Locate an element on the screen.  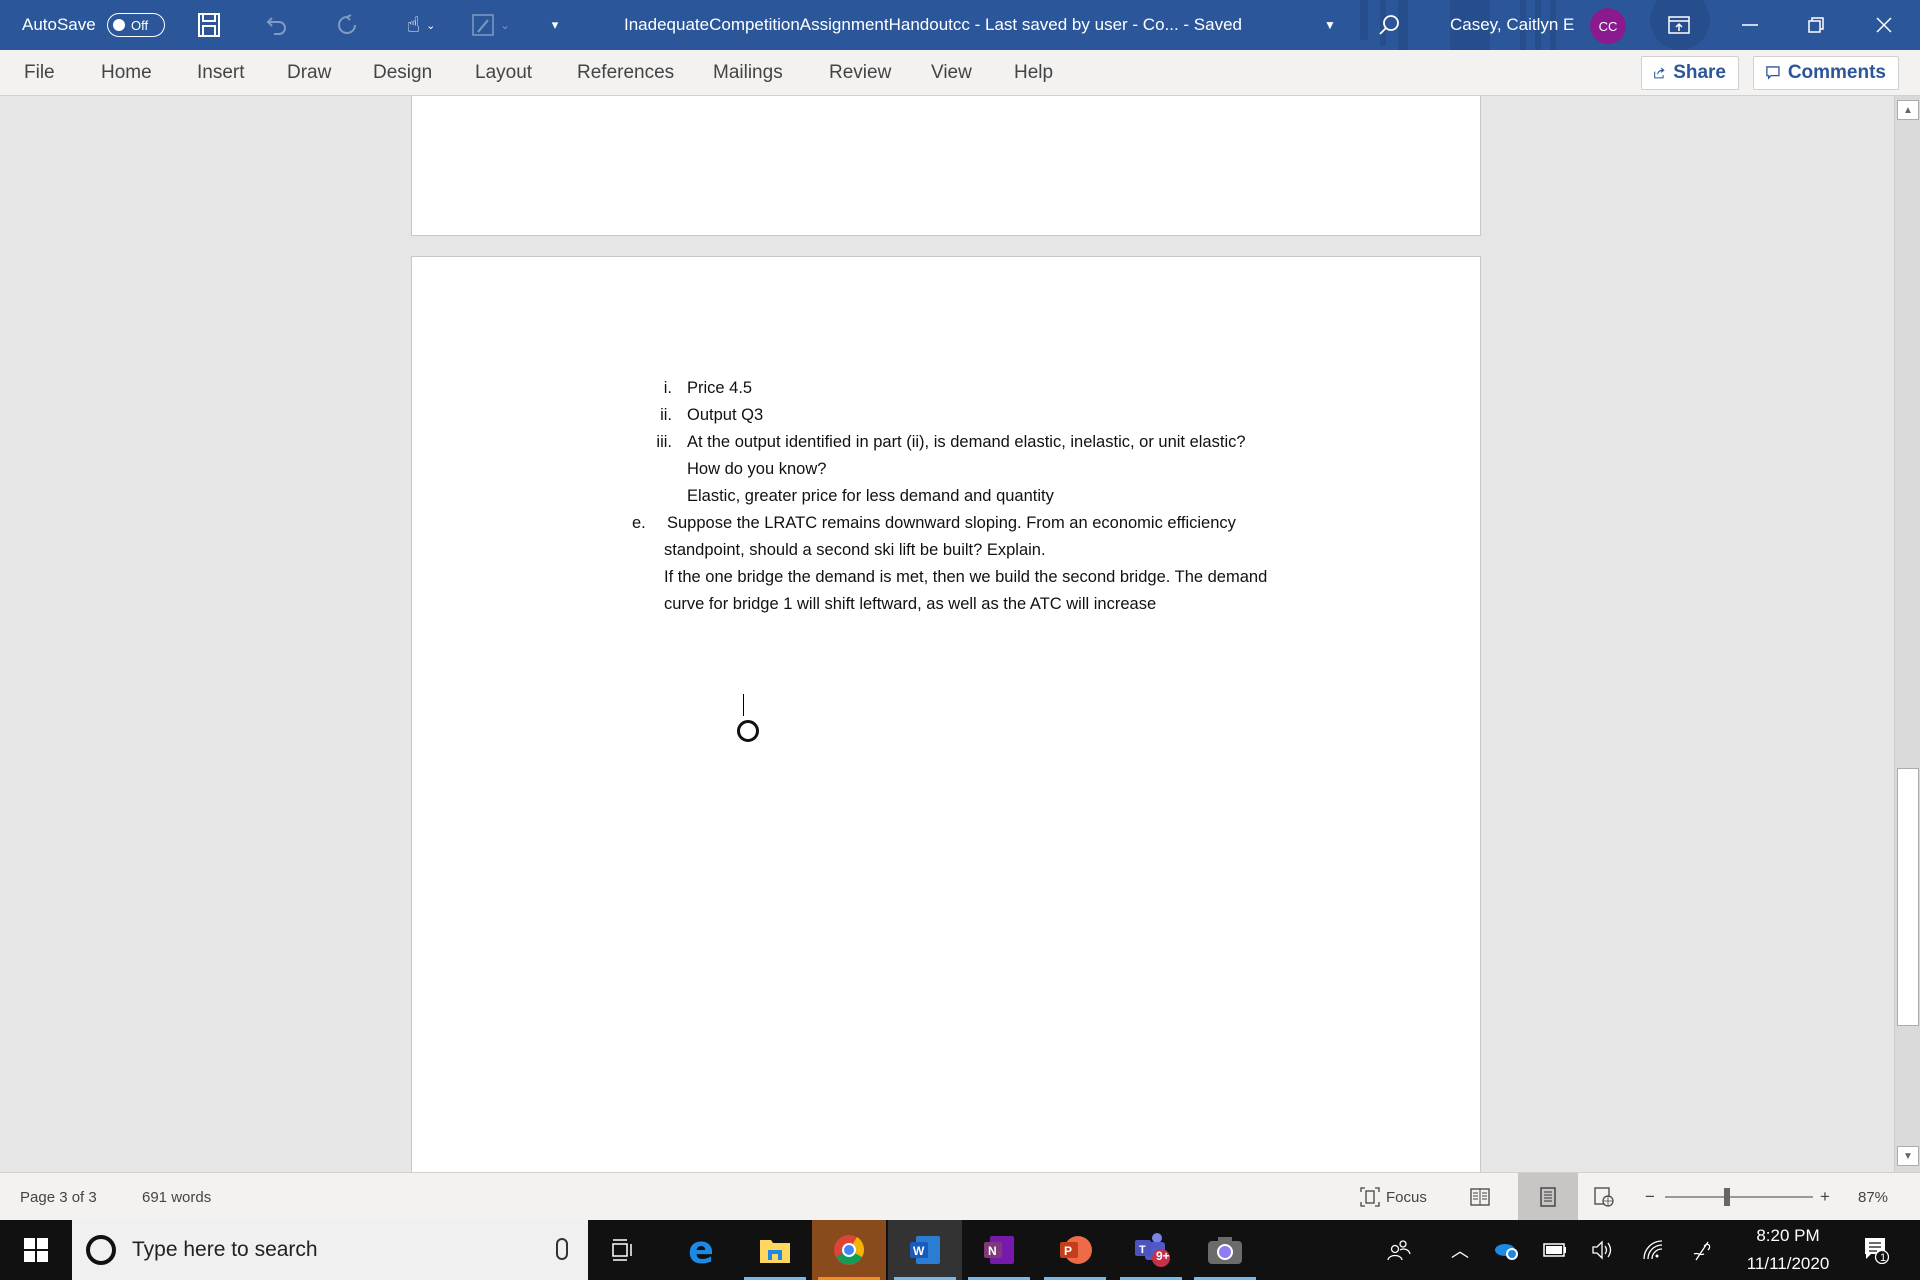
touch-mode-icon: ☝ is located at coordinates (413, 24).